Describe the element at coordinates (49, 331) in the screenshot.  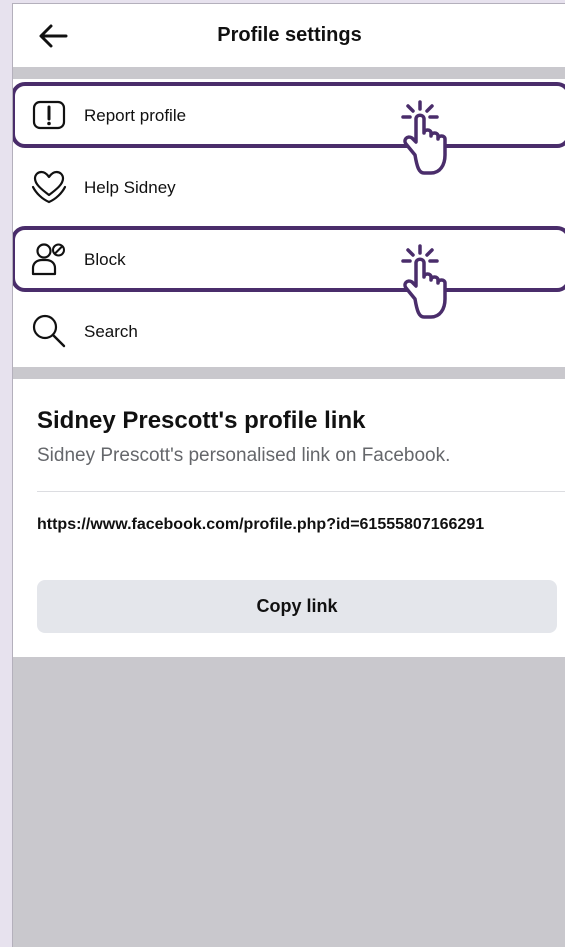
I see `search-icon` at that location.